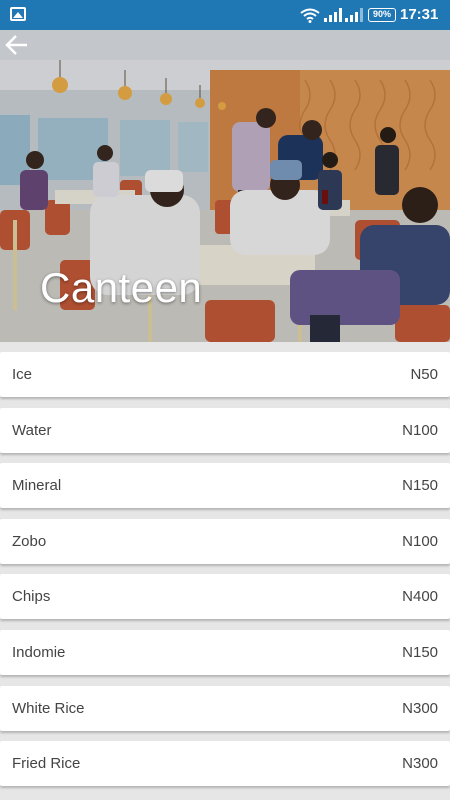  What do you see at coordinates (29, 541) in the screenshot?
I see `item-name: Zobo` at bounding box center [29, 541].